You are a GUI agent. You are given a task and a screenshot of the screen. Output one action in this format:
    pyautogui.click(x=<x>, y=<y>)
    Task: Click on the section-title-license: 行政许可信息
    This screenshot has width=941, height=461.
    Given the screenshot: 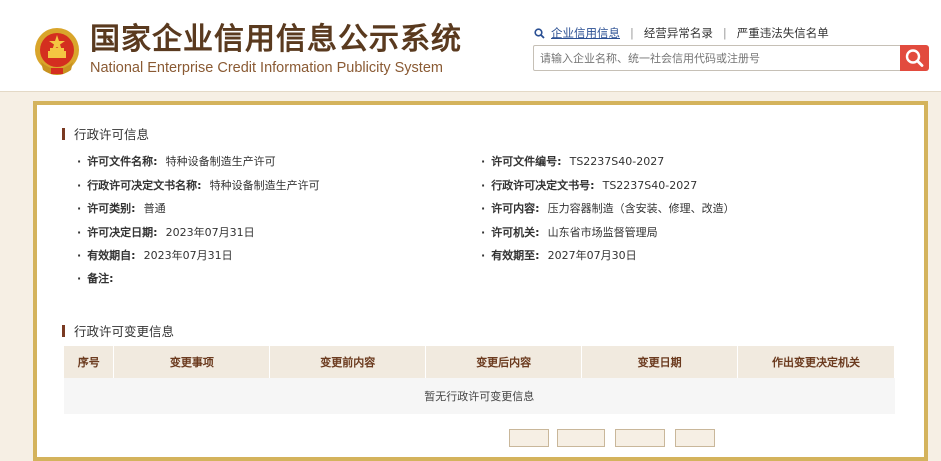 What is the action you would take?
    pyautogui.click(x=105, y=135)
    